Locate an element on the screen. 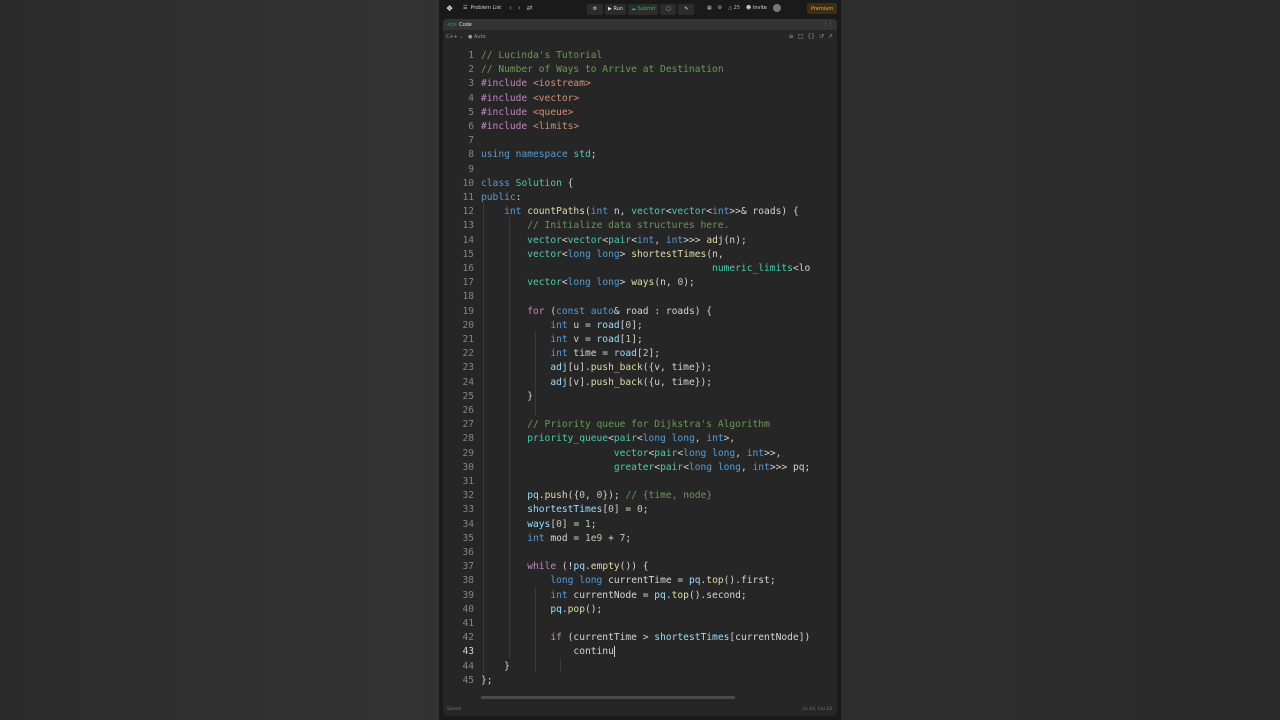 The image size is (1280, 720). code-line: 5 #include <queue> is located at coordinates (640, 113).